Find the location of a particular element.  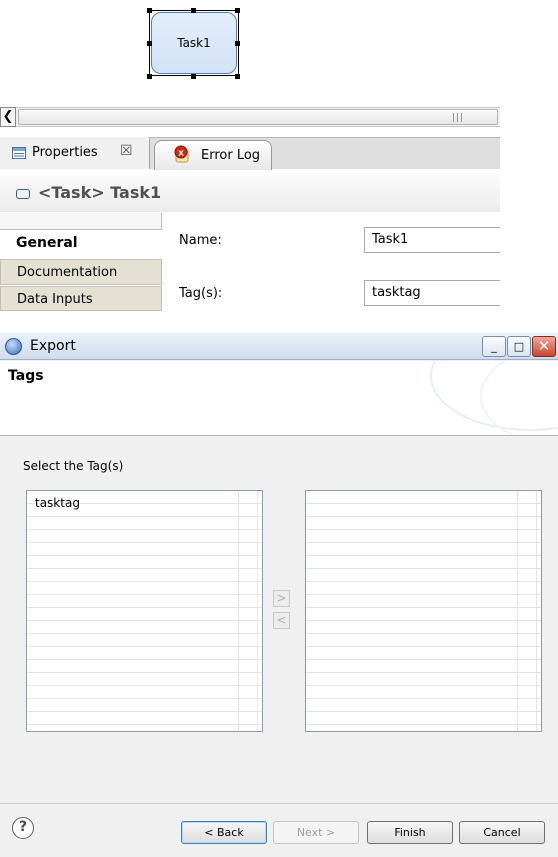

dialog-title: Export is located at coordinates (53, 346).